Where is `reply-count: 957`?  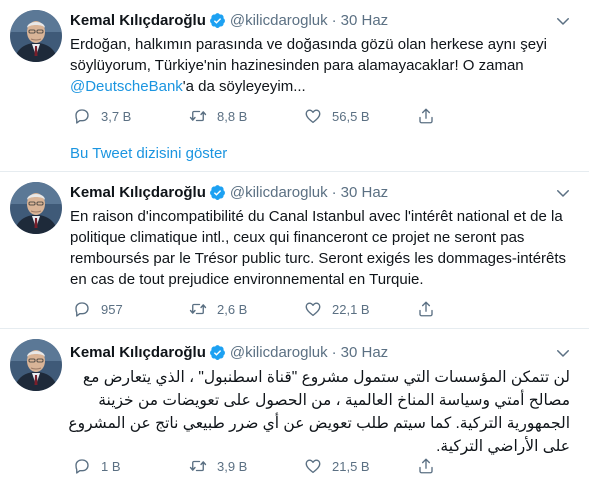 reply-count: 957 is located at coordinates (112, 309).